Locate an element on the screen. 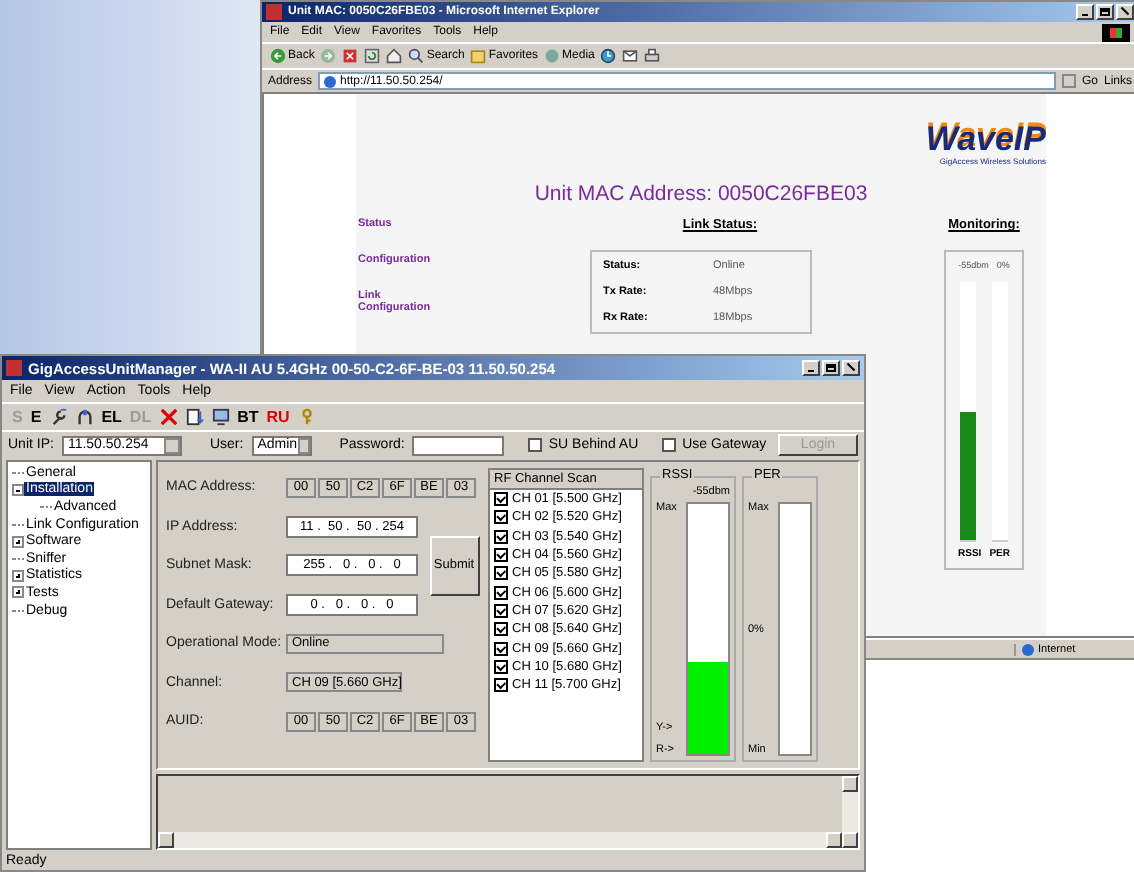 The height and width of the screenshot is (872, 1134). printer-icon is located at coordinates (652, 56).